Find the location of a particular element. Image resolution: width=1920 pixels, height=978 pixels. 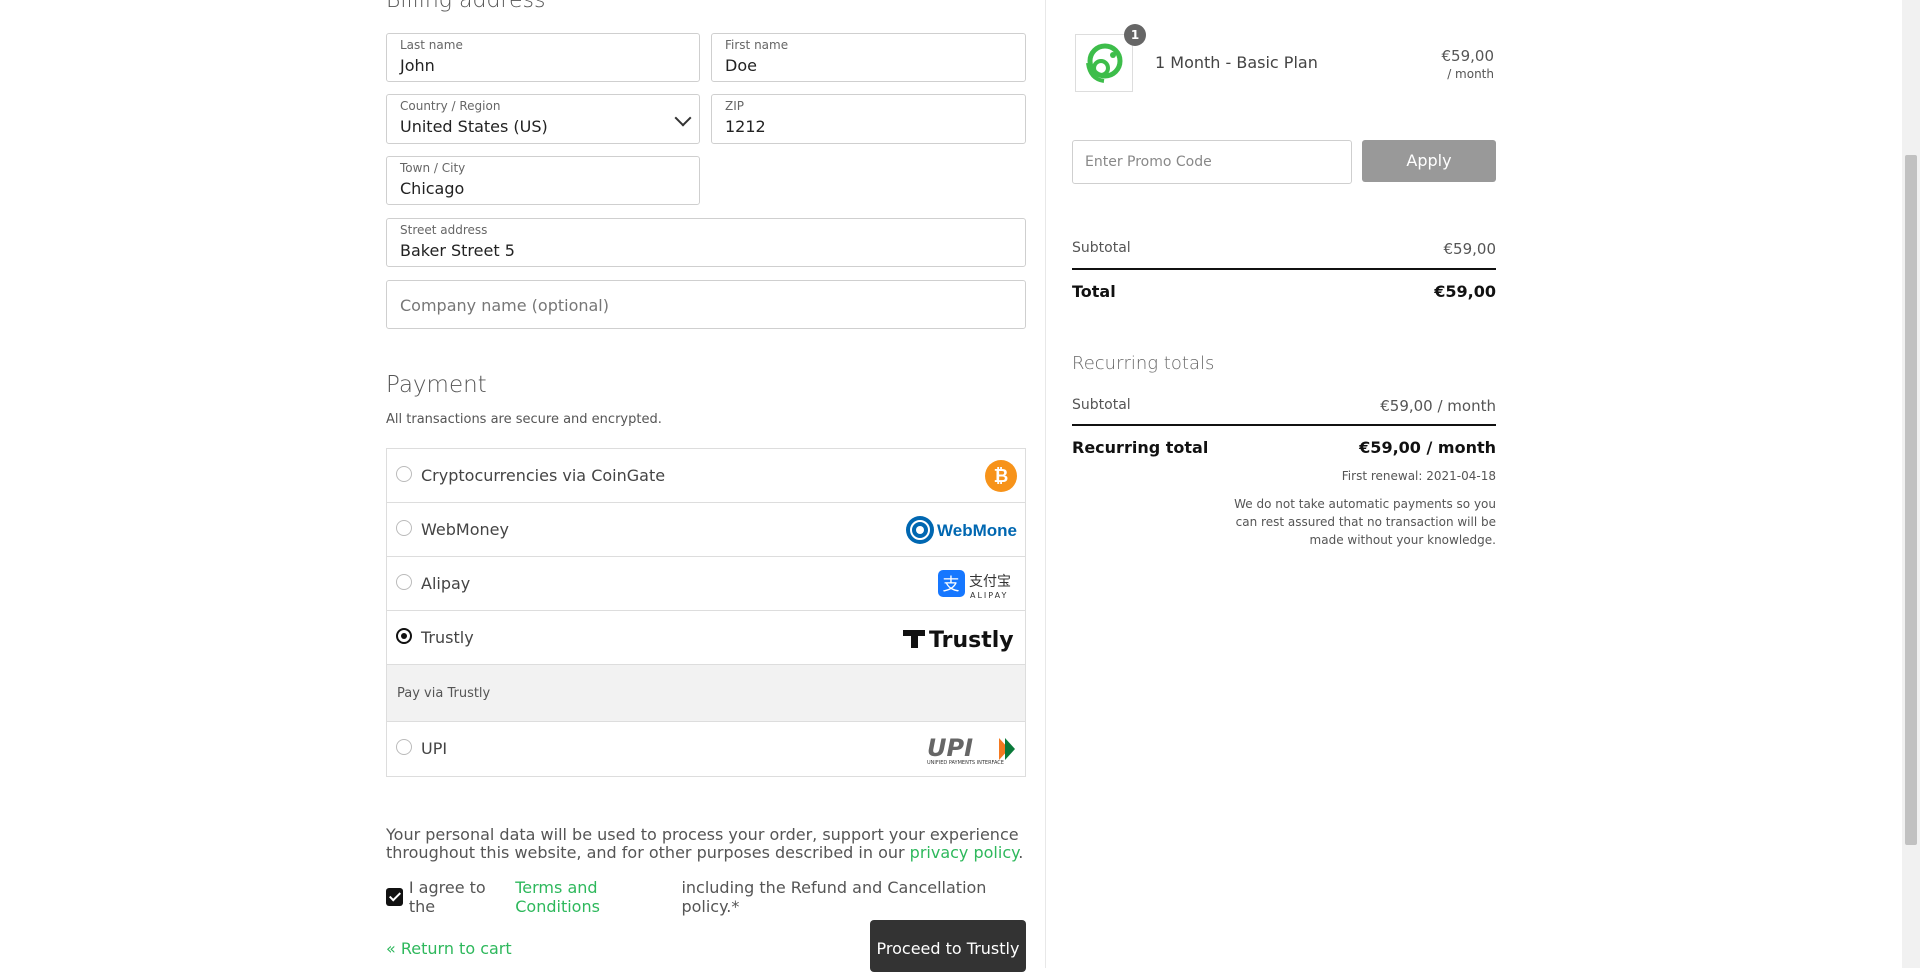

bitcoin-icon: ₿ is located at coordinates (1001, 476).